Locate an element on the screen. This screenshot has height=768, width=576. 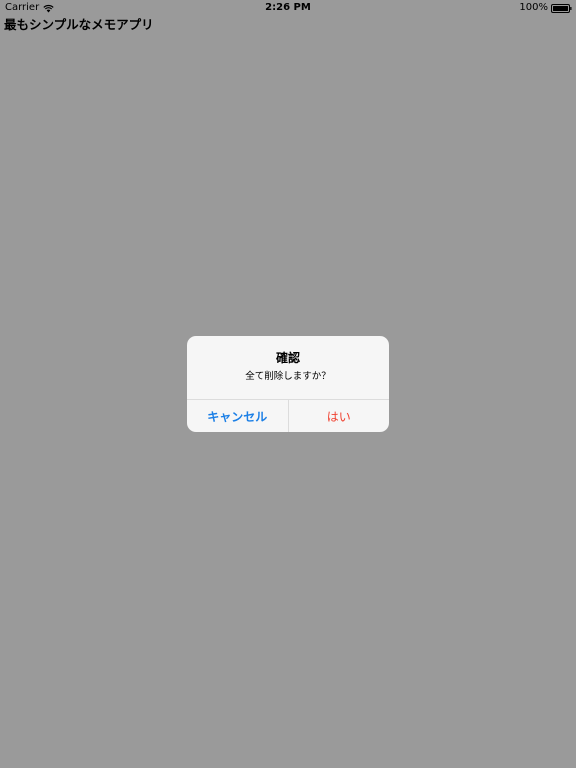
cancel-button: キャンセル is located at coordinates (238, 416).